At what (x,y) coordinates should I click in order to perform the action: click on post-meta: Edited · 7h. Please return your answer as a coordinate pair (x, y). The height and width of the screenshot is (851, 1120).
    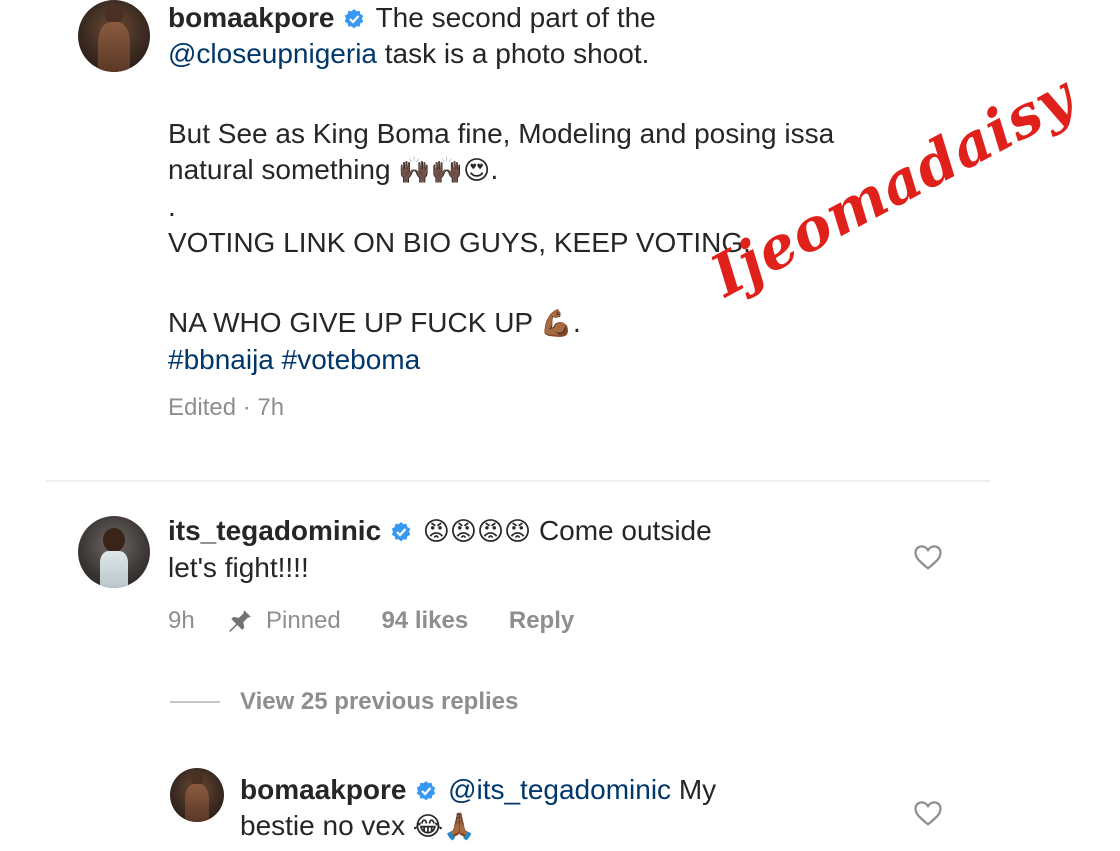
    Looking at the image, I should click on (226, 407).